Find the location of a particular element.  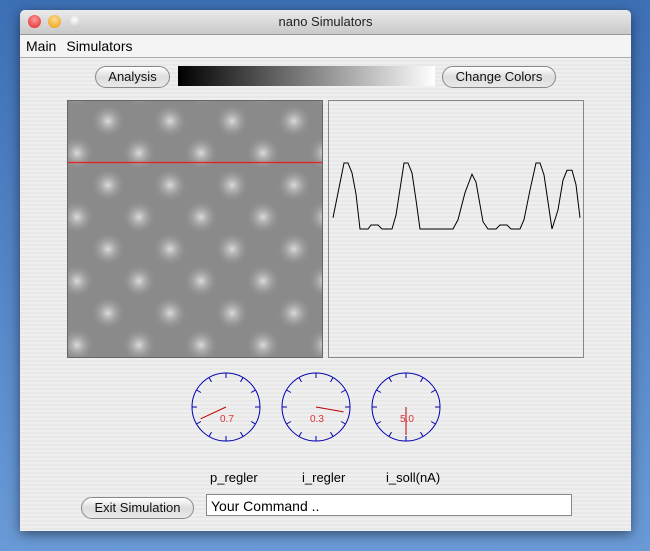

command-input: Your Command .. is located at coordinates (389, 505).